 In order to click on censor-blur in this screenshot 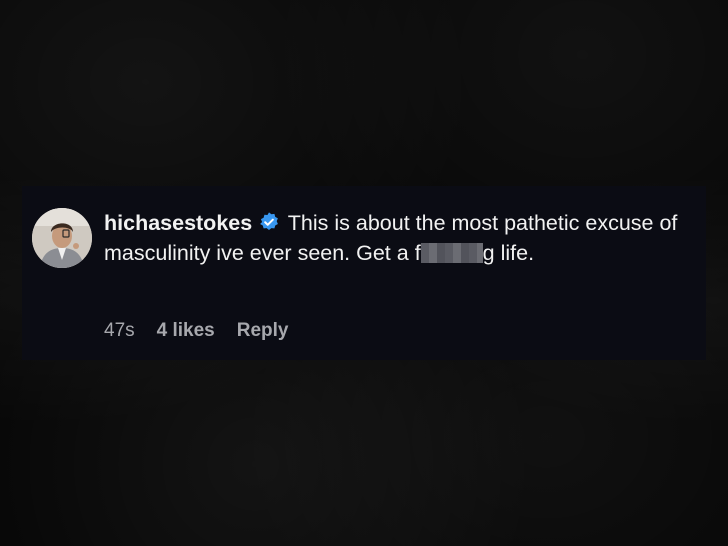, I will do `click(451, 253)`.